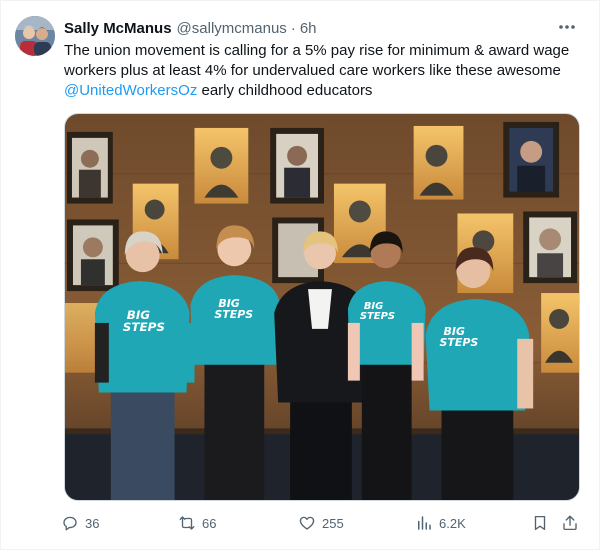 This screenshot has height=552, width=602. I want to click on more-horizontal-icon, so click(567, 27).